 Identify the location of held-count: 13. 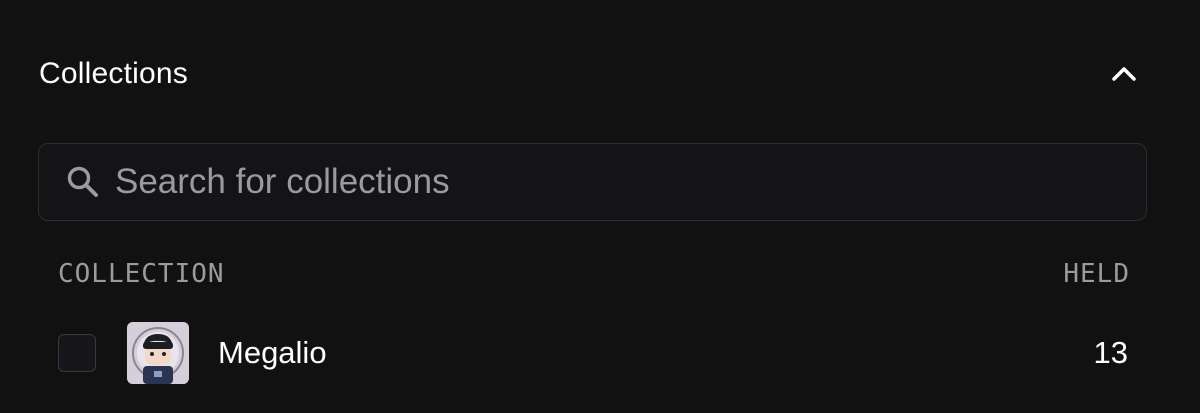
(1110, 352).